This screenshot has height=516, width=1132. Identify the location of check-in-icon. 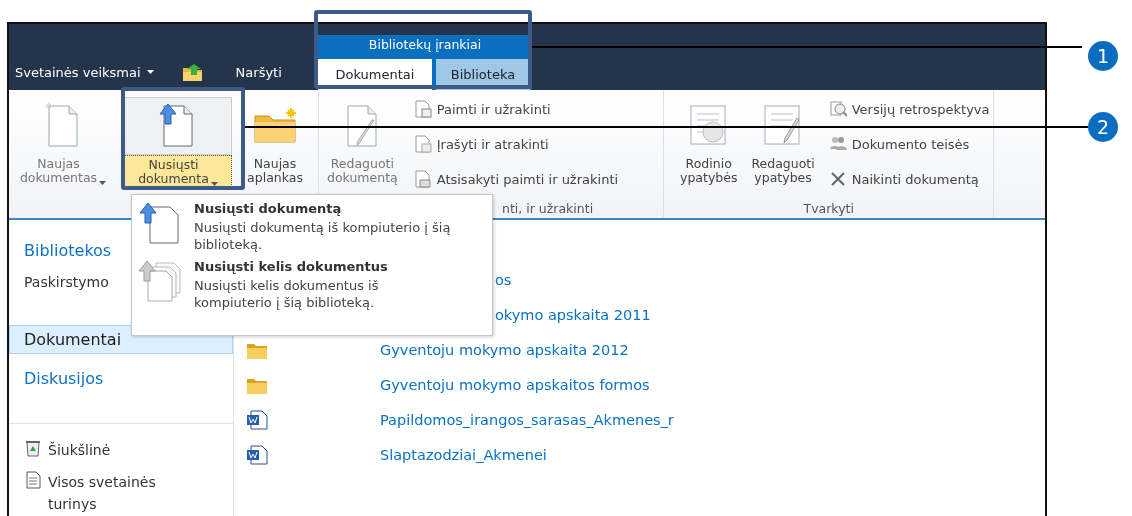
(422, 144).